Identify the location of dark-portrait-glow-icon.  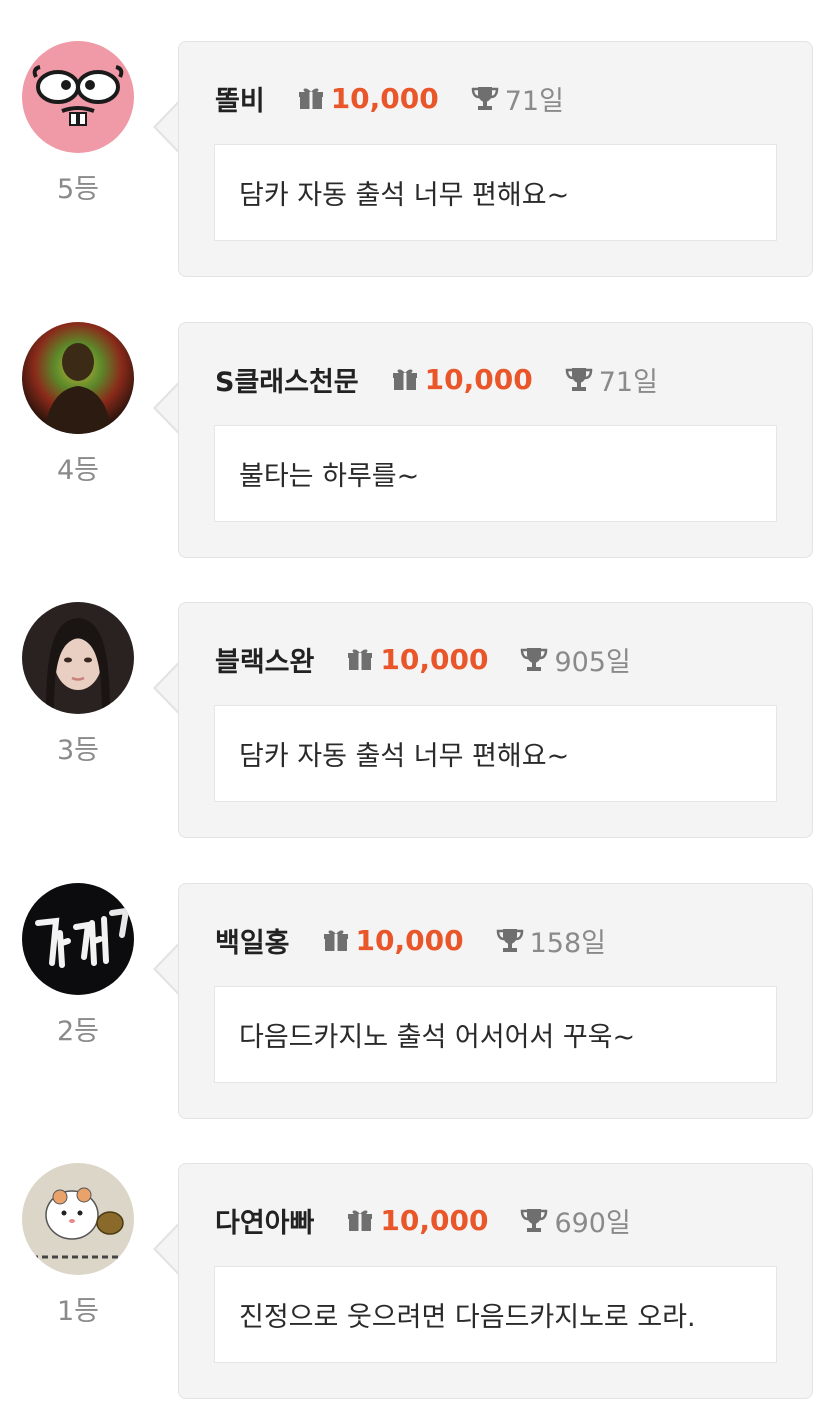
(78, 378).